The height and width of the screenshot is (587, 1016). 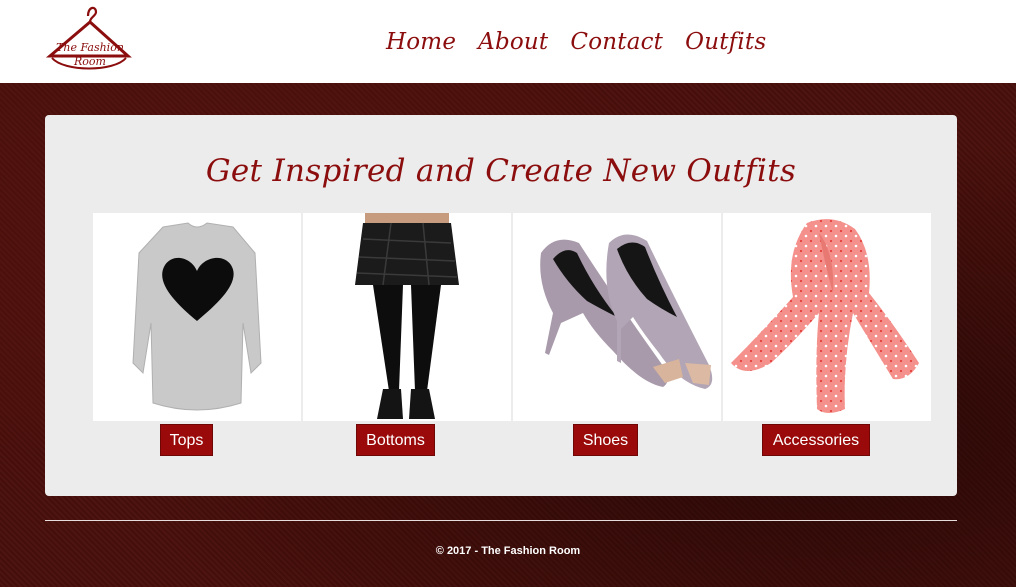 What do you see at coordinates (605, 440) in the screenshot?
I see `shoes-button: Shoes` at bounding box center [605, 440].